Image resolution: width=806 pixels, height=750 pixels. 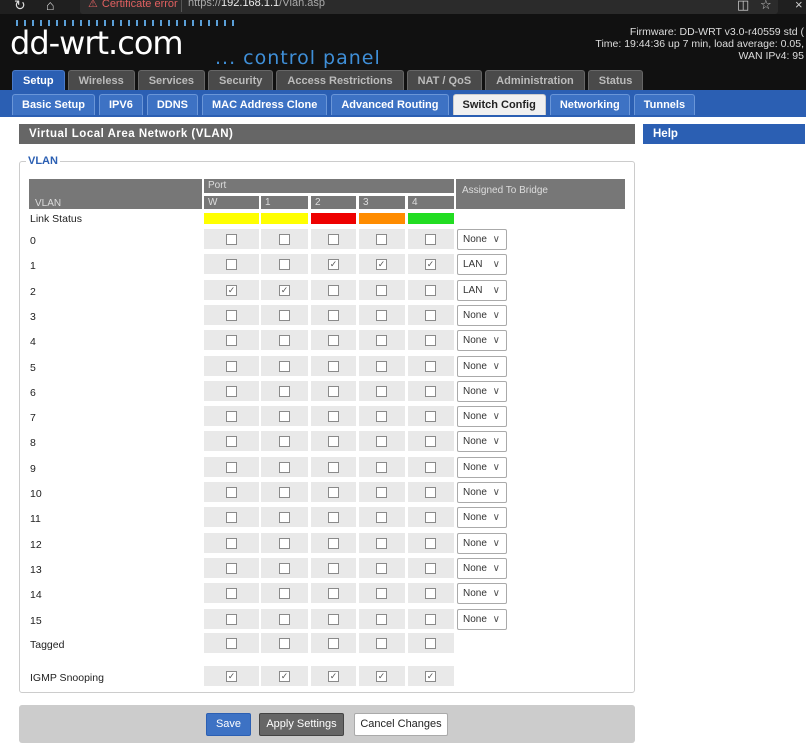 What do you see at coordinates (482, 239) in the screenshot?
I see `vlan-row-0-bridge-select: None ∨` at bounding box center [482, 239].